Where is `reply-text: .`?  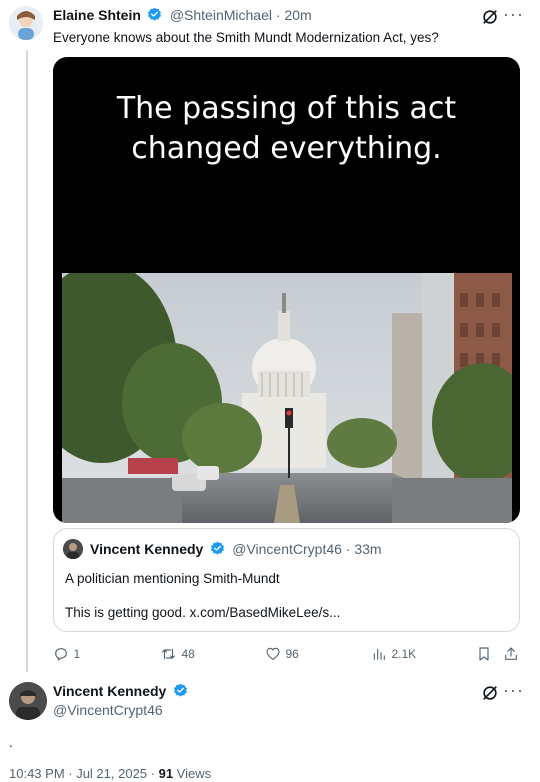 reply-text: . is located at coordinates (11, 742).